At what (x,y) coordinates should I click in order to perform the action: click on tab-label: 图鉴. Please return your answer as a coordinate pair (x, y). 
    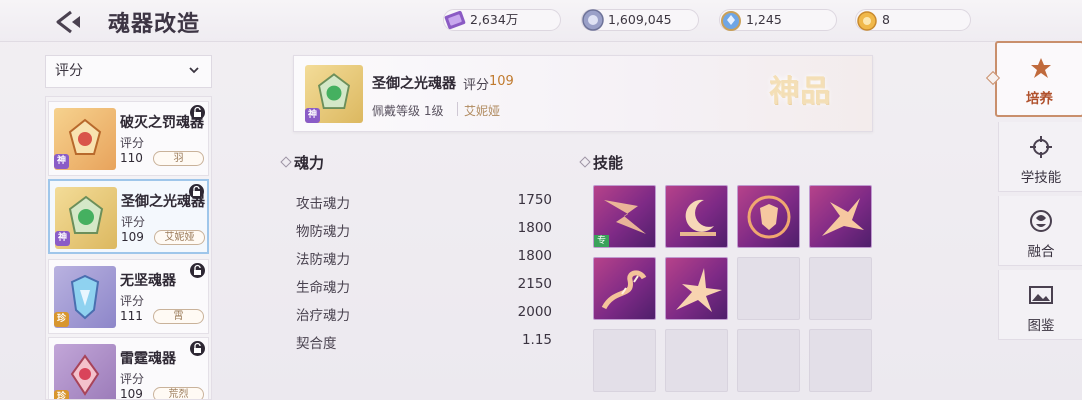
    Looking at the image, I should click on (1041, 326).